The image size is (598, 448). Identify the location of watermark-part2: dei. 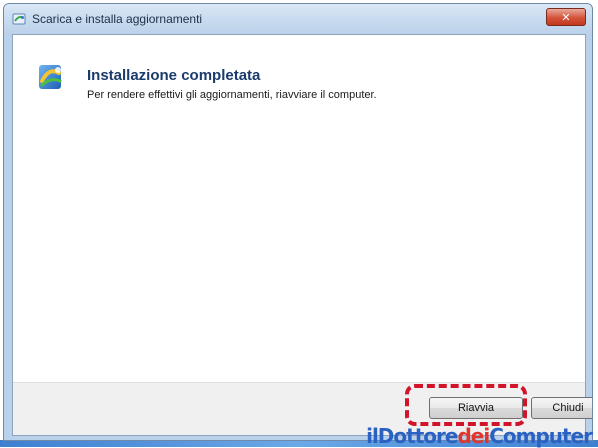
(473, 436).